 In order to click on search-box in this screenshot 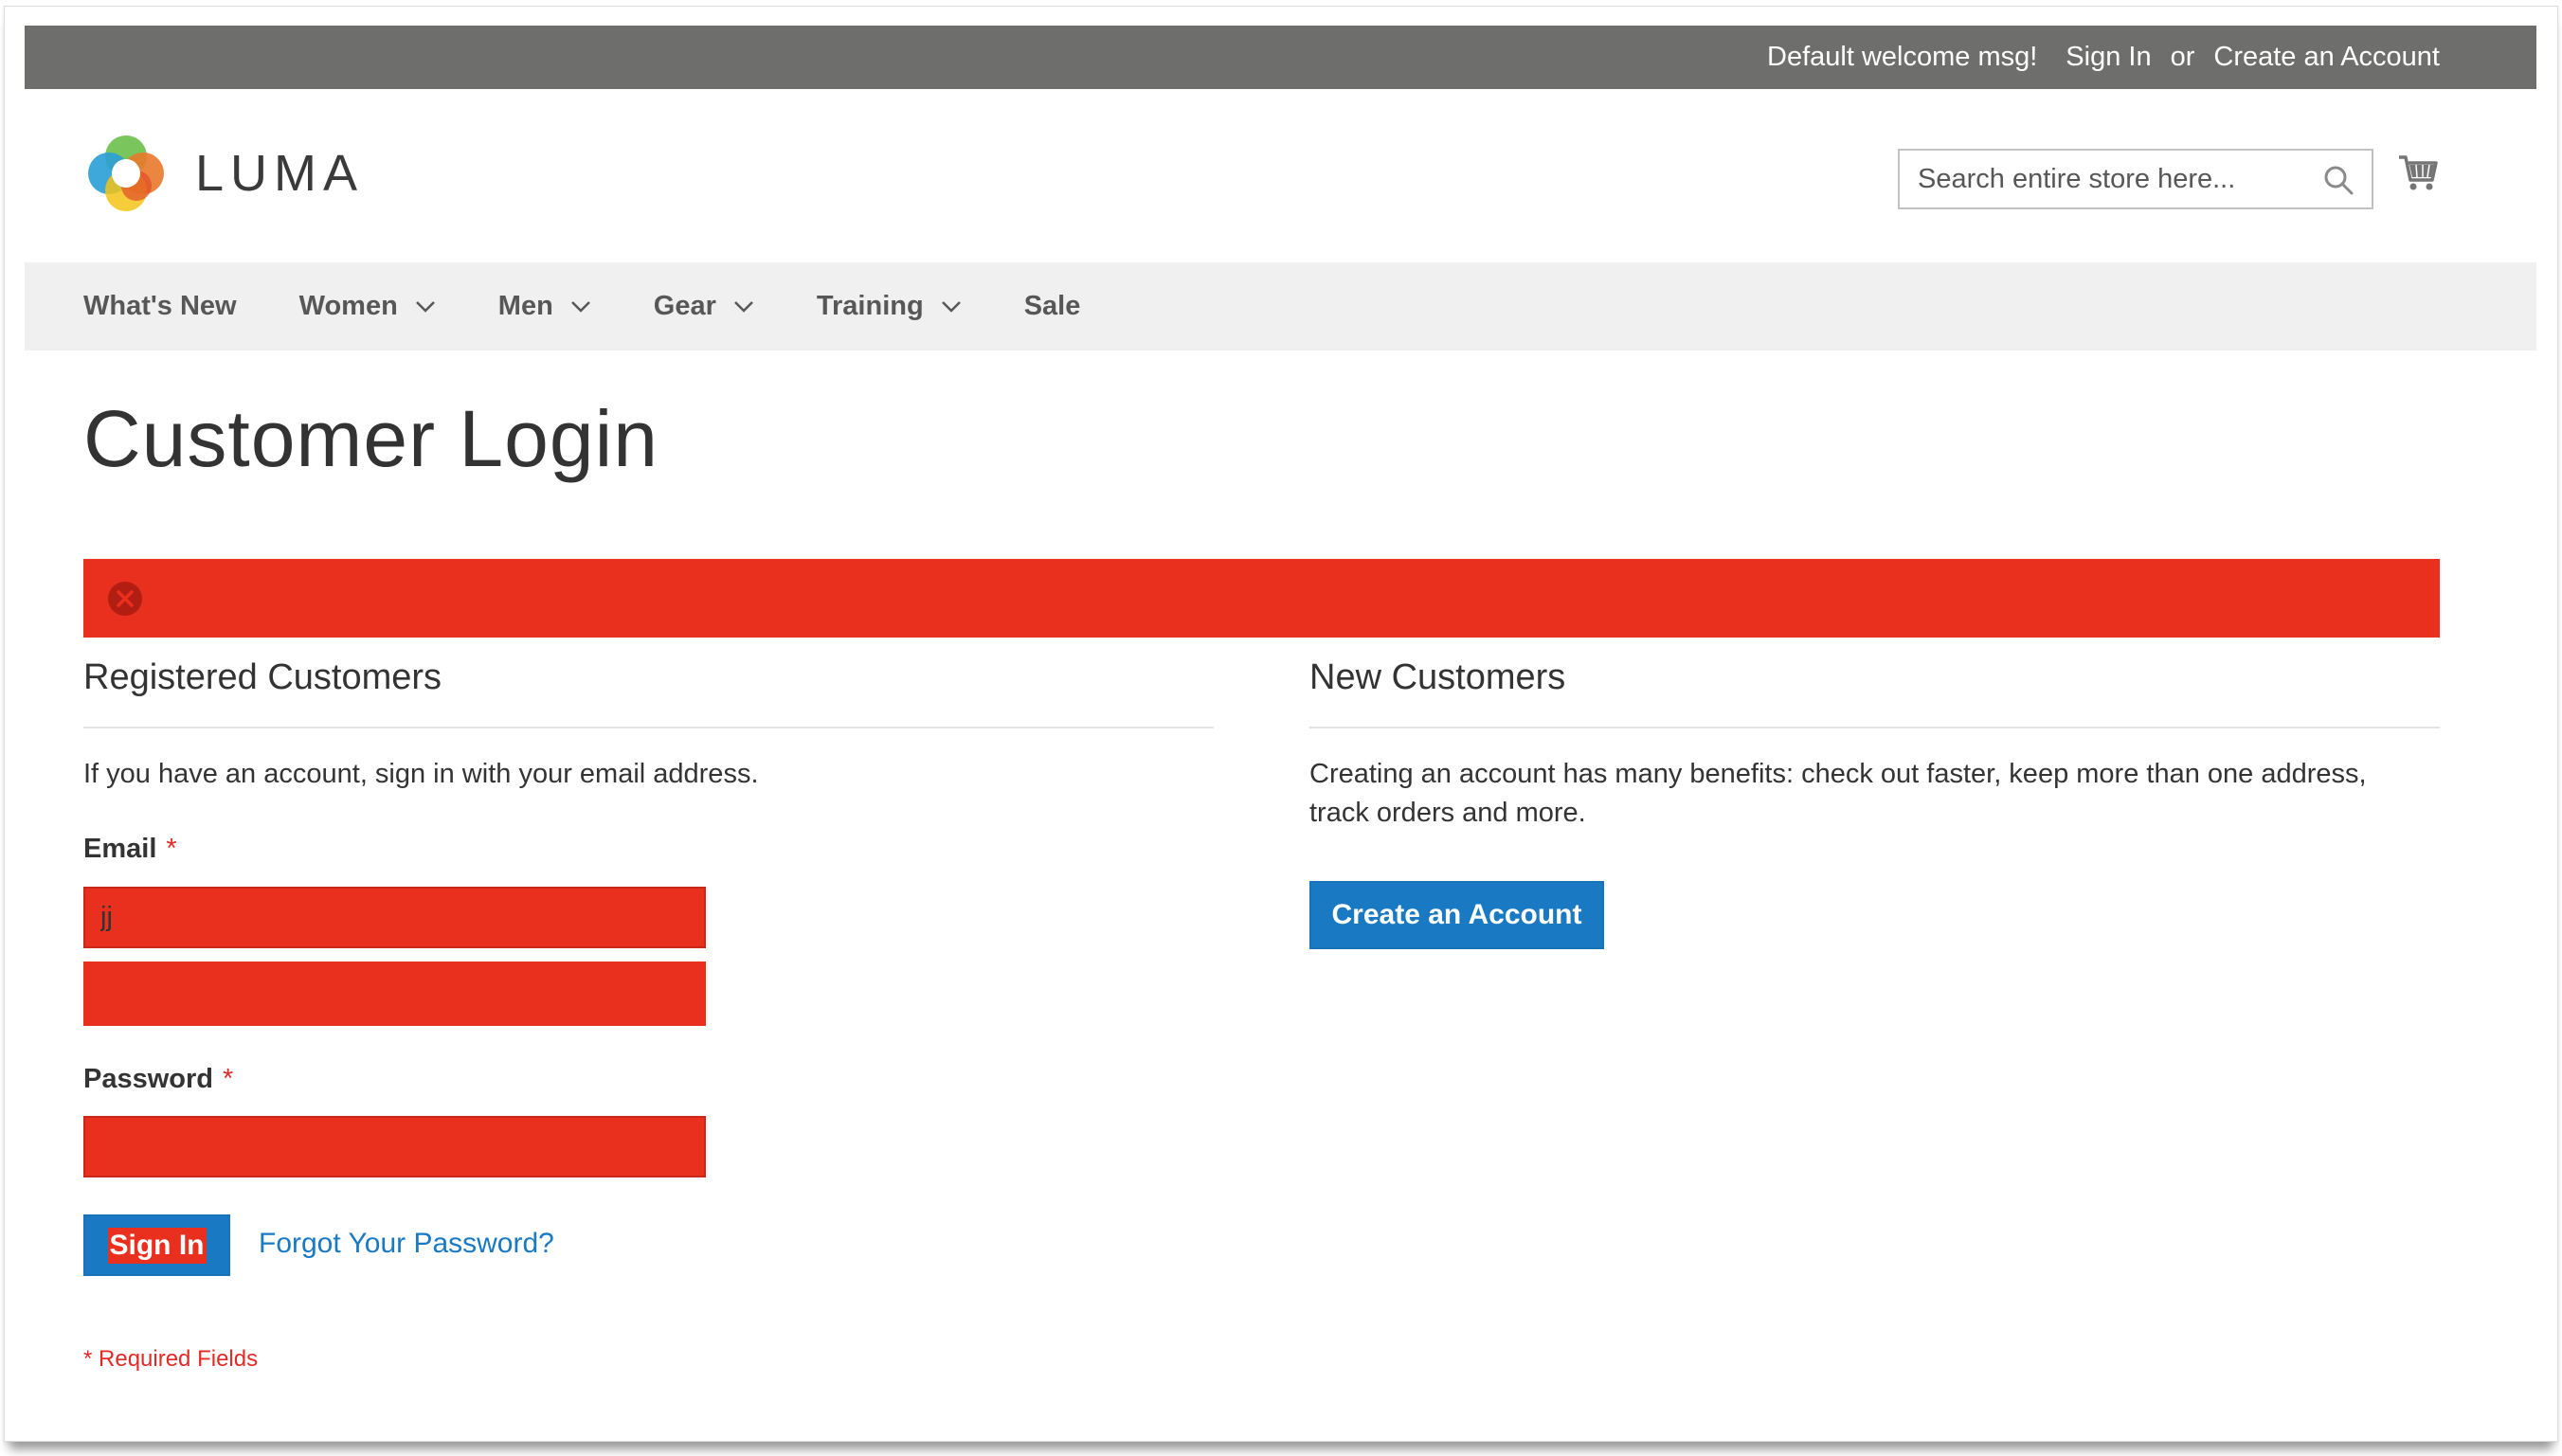, I will do `click(2135, 179)`.